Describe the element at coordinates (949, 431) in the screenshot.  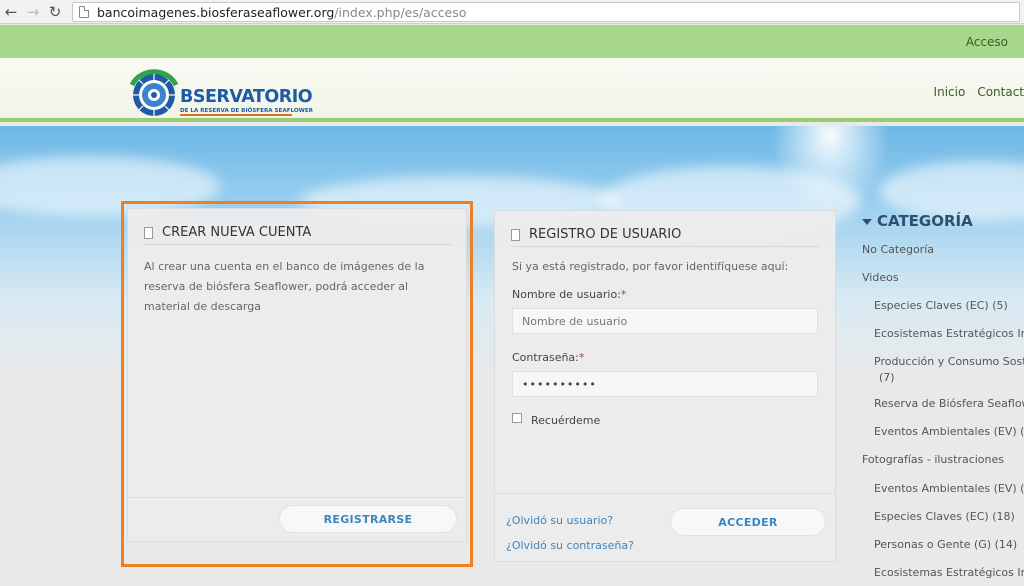
I see `category-item: Eventos Ambientales (EV) (1)` at that location.